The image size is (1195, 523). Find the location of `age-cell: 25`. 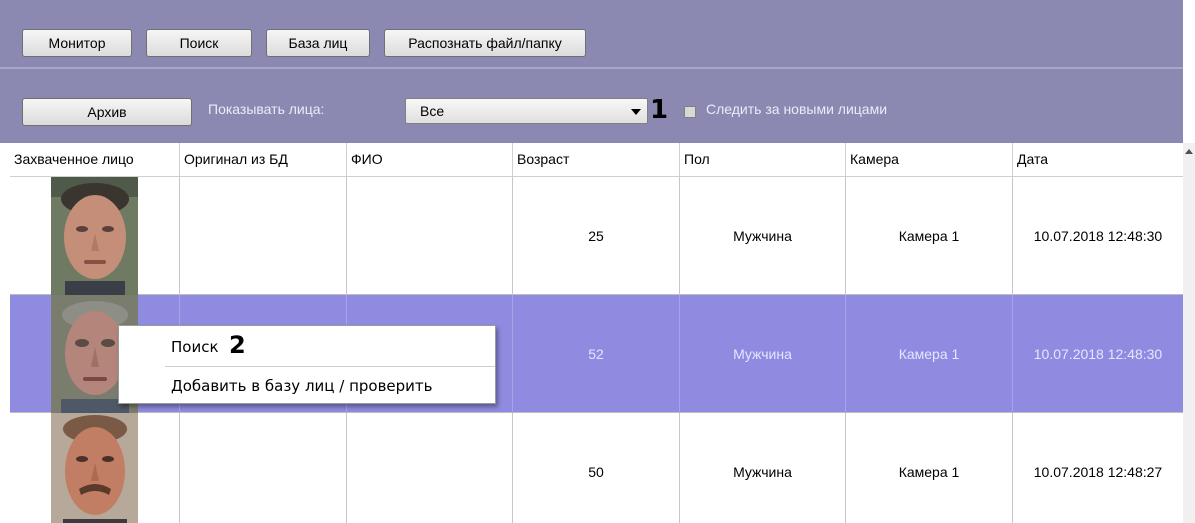

age-cell: 25 is located at coordinates (596, 236).